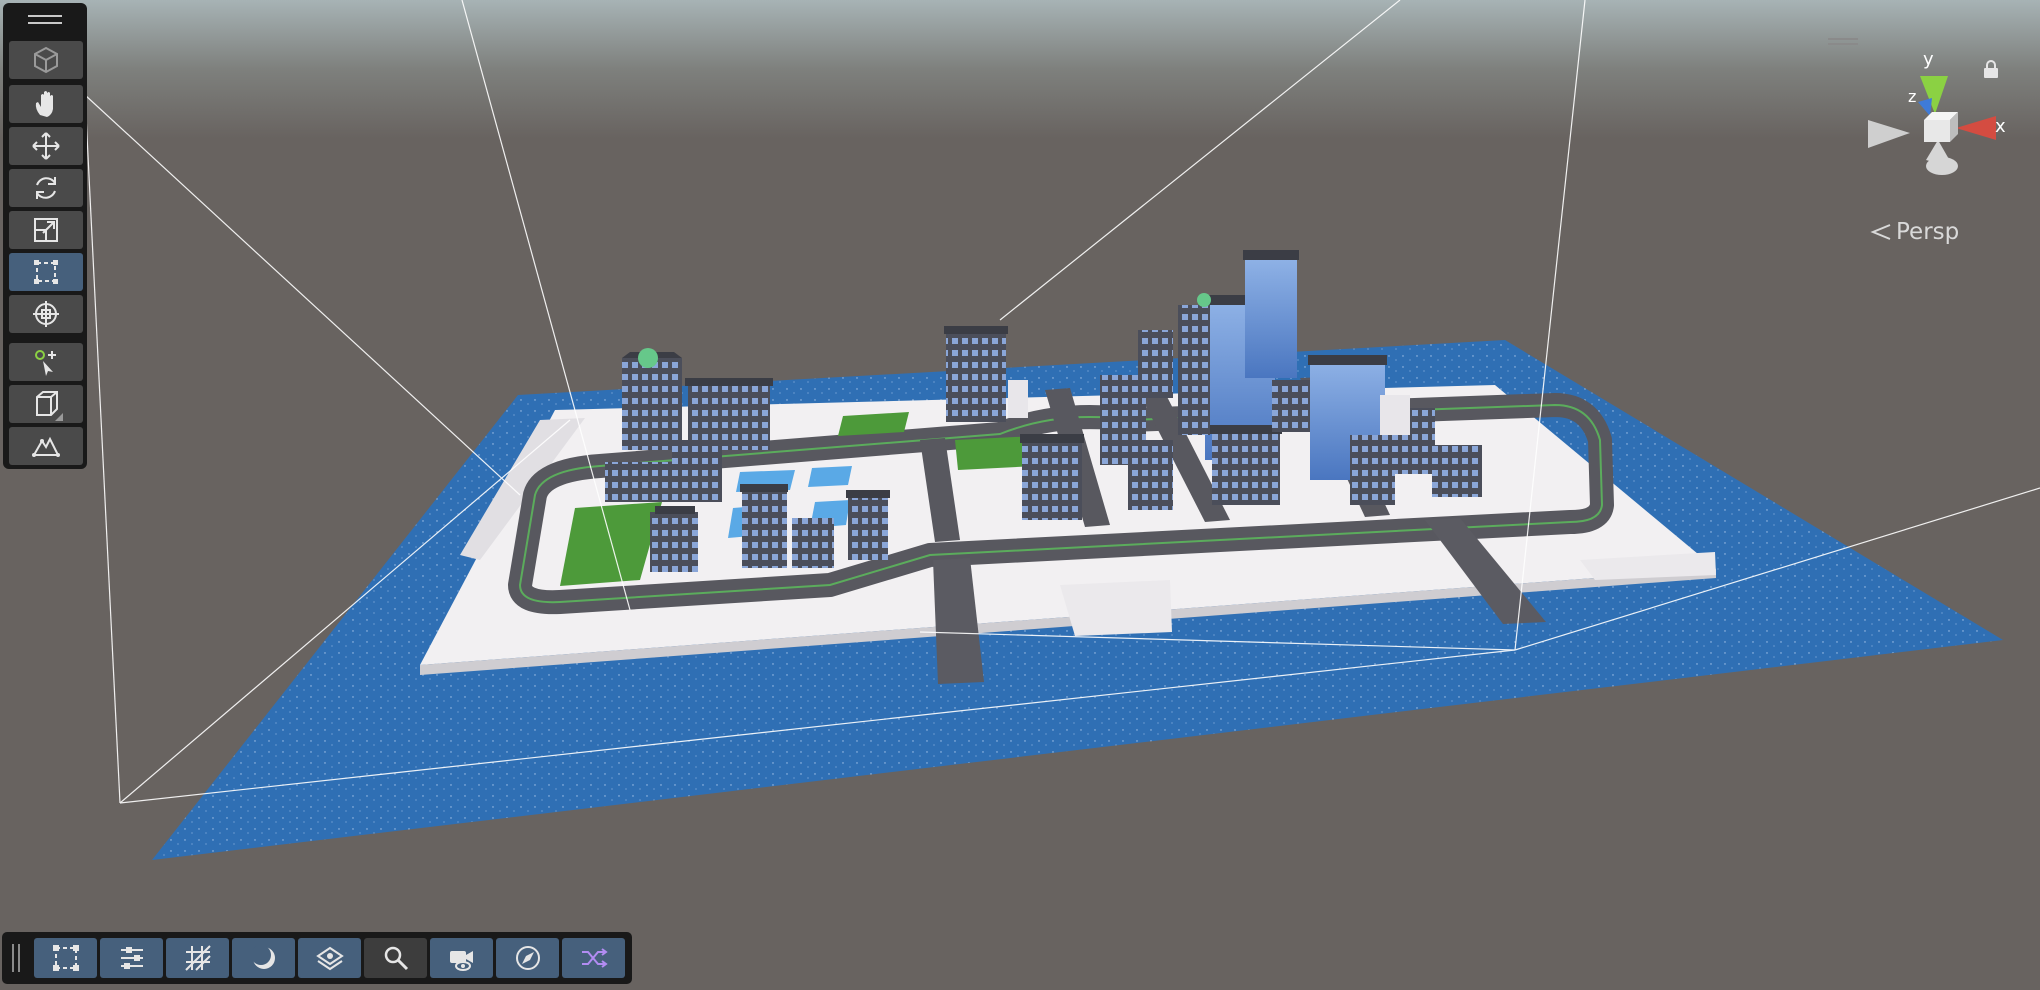 The image size is (2040, 990). I want to click on hamburger-icon, so click(45, 19).